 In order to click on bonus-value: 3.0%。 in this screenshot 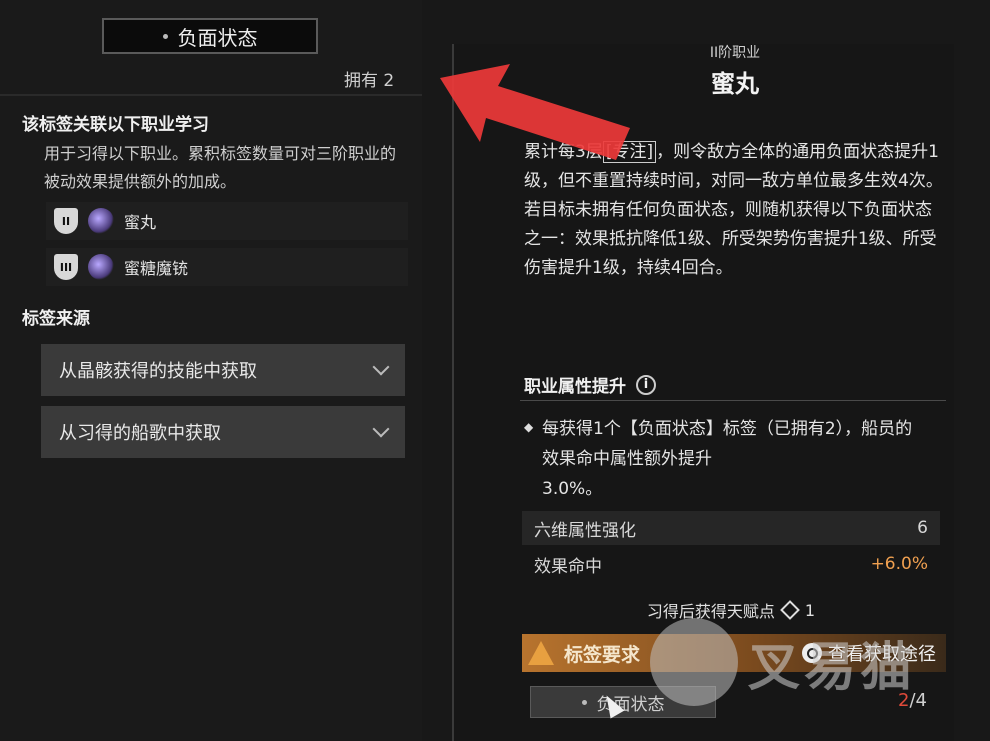, I will do `click(572, 489)`.